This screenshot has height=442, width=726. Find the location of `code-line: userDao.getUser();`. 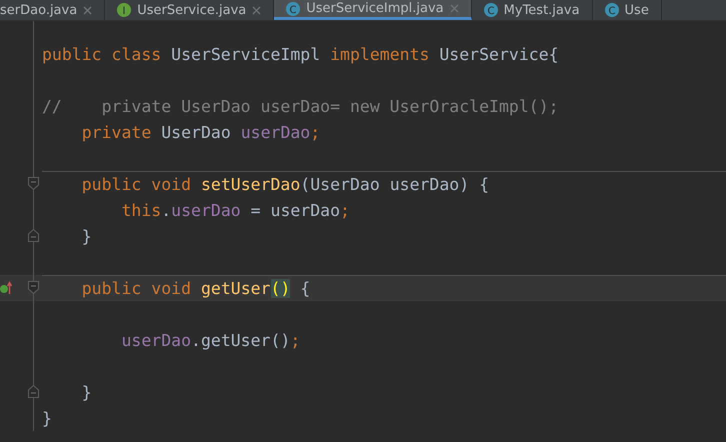

code-line: userDao.getUser(); is located at coordinates (210, 340).